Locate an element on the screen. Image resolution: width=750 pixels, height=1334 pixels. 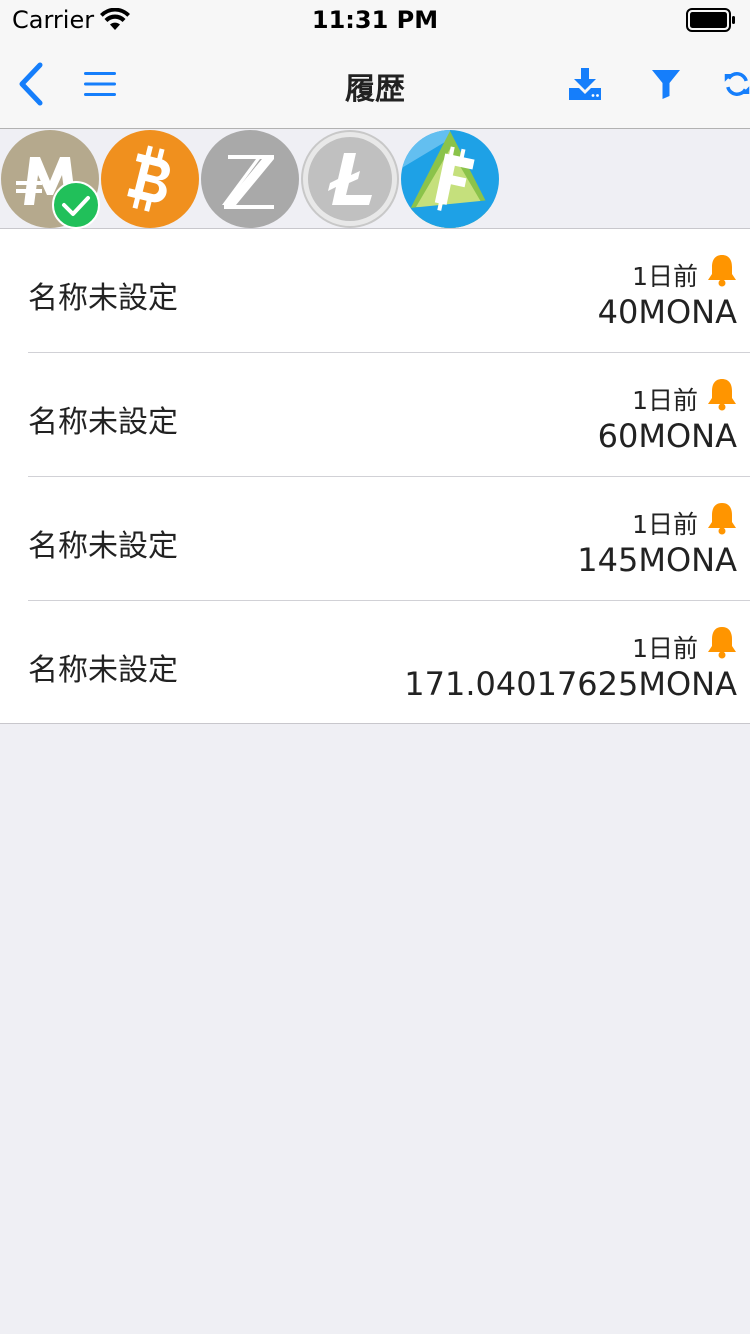
history-row-amount: 171.04017625MONA is located at coordinates (570, 684).